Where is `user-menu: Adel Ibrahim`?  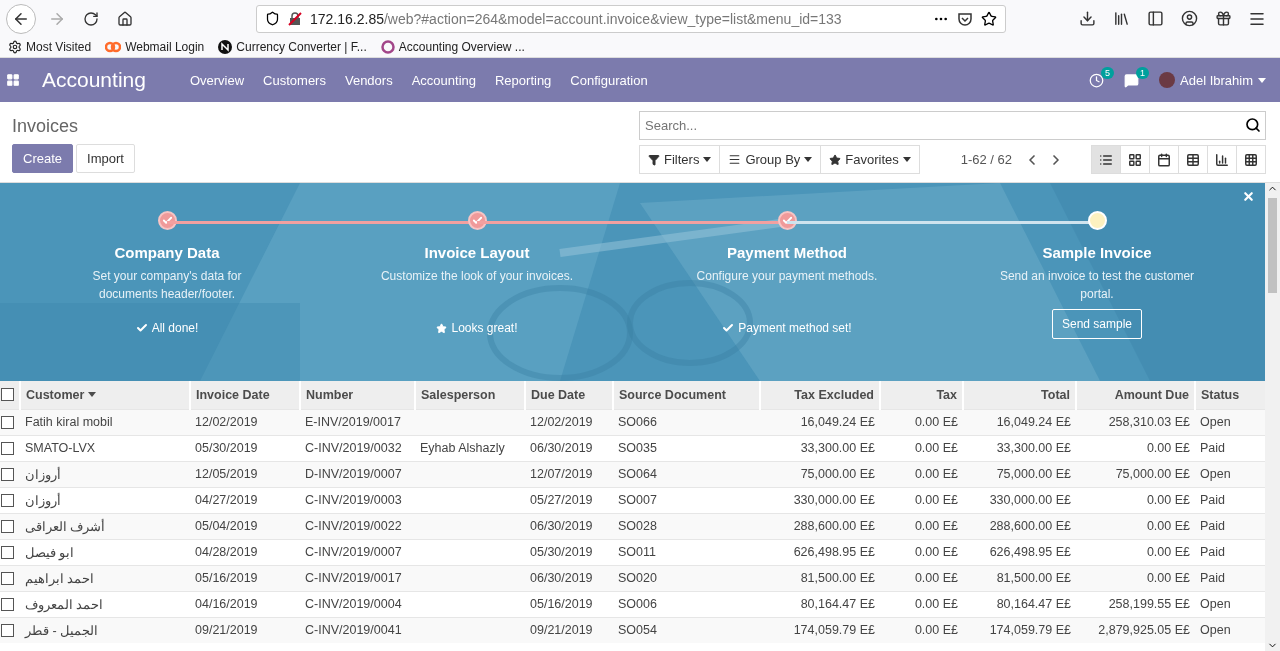
user-menu: Adel Ibrahim is located at coordinates (1212, 80).